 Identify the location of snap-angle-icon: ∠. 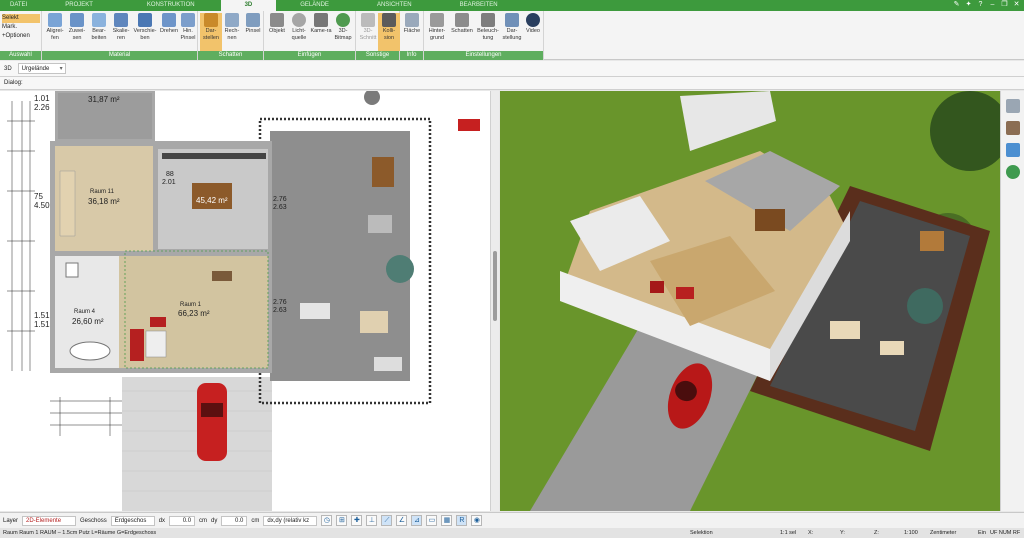
(402, 520).